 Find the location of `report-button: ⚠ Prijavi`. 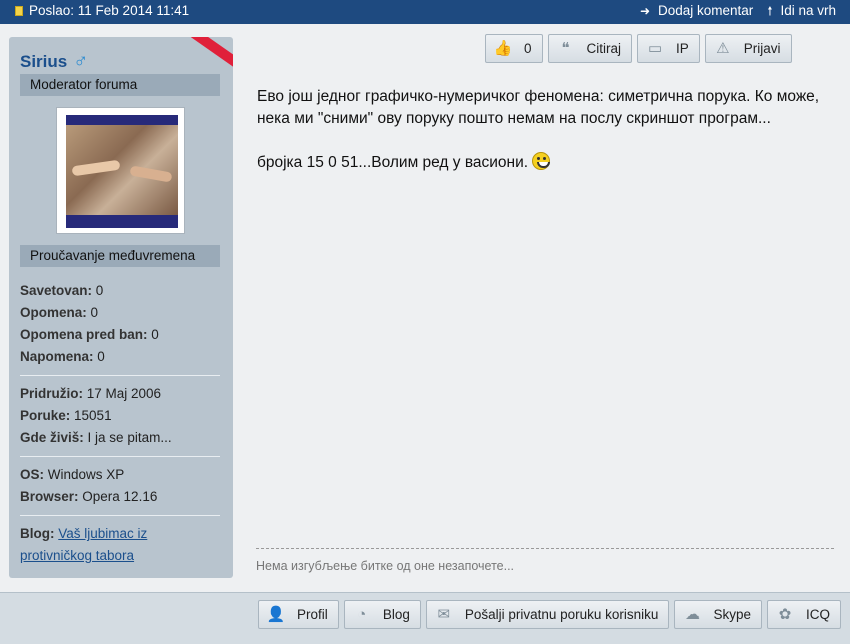

report-button: ⚠ Prijavi is located at coordinates (748, 48).